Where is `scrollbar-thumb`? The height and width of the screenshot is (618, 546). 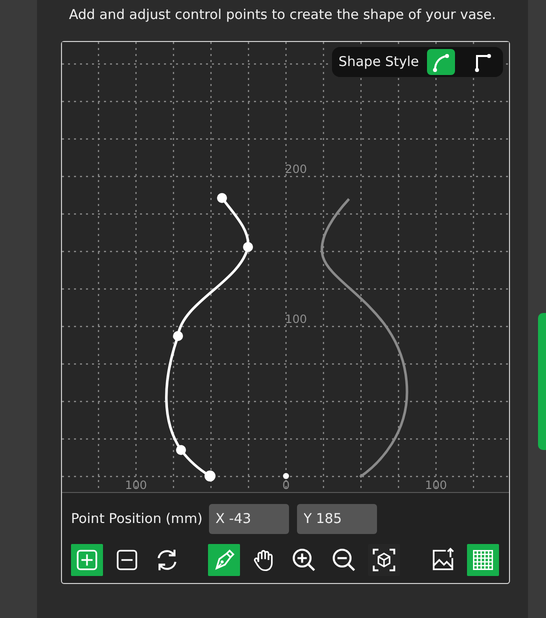
scrollbar-thumb is located at coordinates (542, 381).